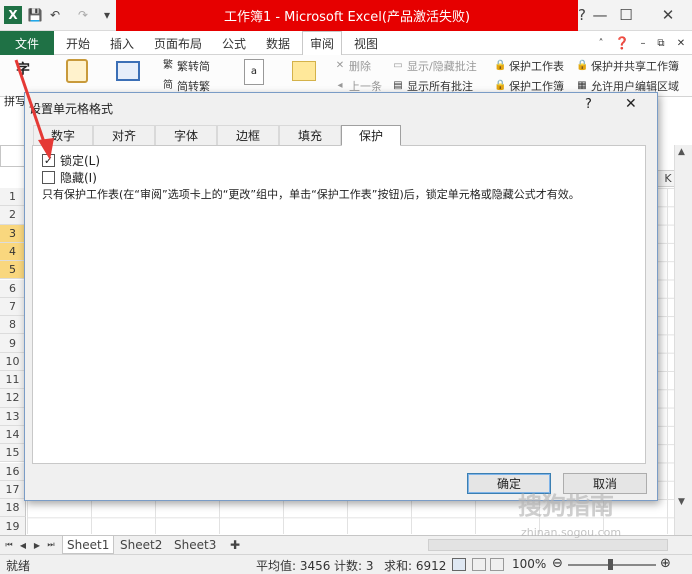 Image resolution: width=692 pixels, height=574 pixels. What do you see at coordinates (681, 502) in the screenshot?
I see `scroll-down-icon: ▼` at bounding box center [681, 502].